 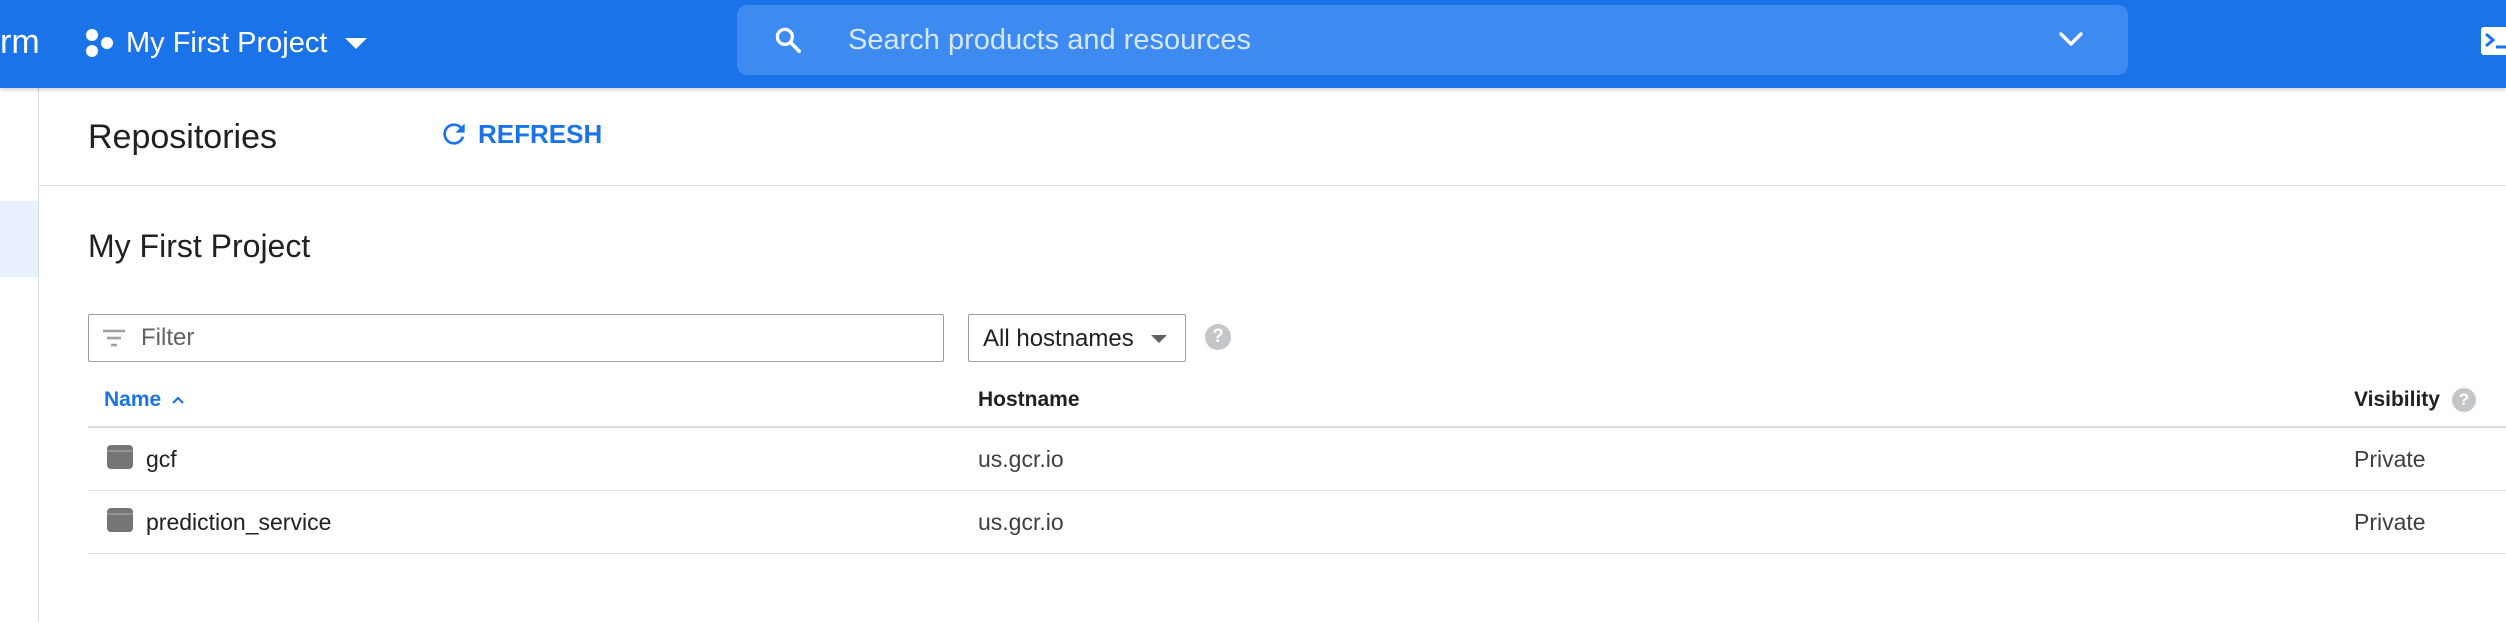 What do you see at coordinates (454, 134) in the screenshot?
I see `refresh-icon` at bounding box center [454, 134].